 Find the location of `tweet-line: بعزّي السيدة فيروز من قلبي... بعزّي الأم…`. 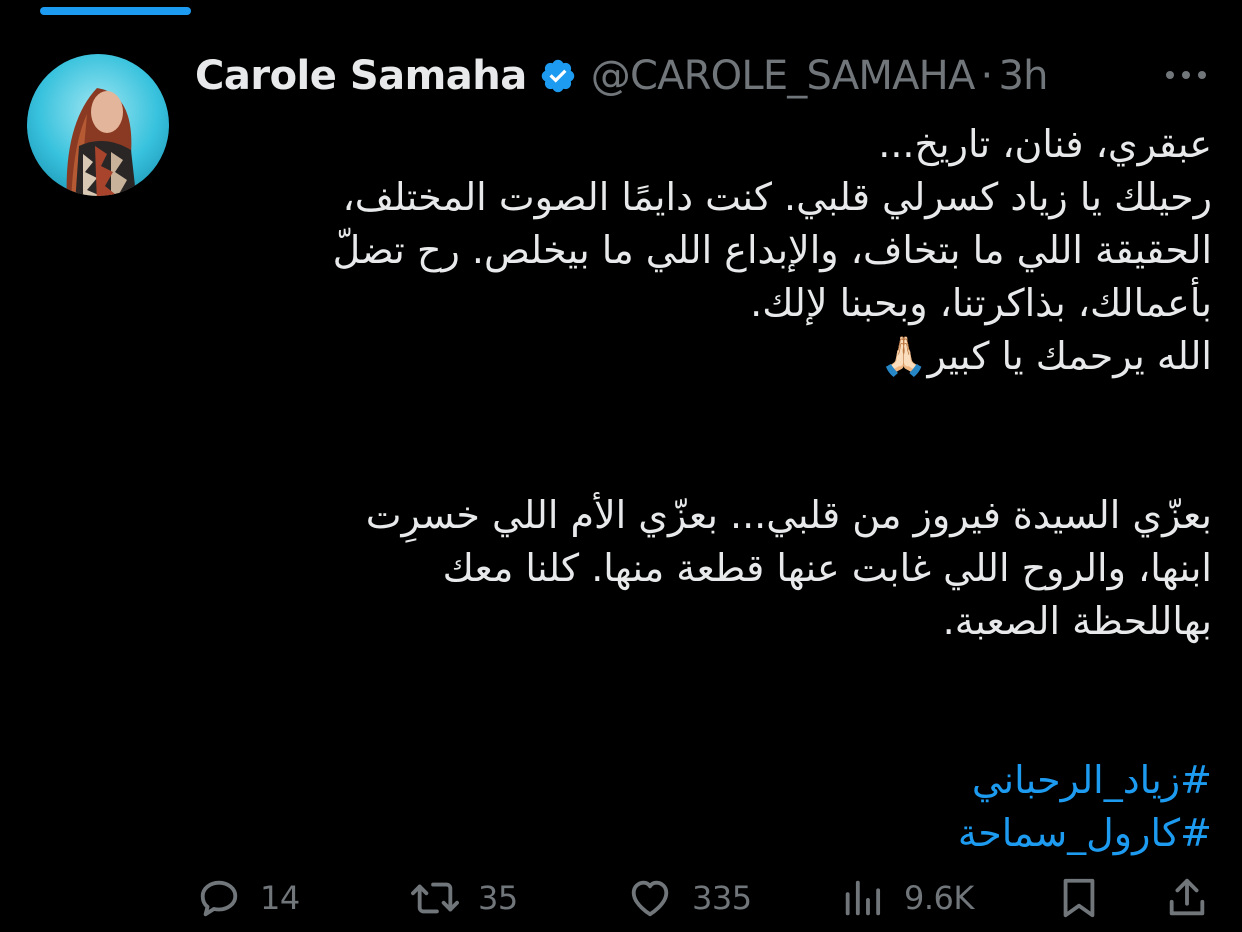

tweet-line: بعزّي السيدة فيروز من قلبي... بعزّي الأم… is located at coordinates (788, 515).